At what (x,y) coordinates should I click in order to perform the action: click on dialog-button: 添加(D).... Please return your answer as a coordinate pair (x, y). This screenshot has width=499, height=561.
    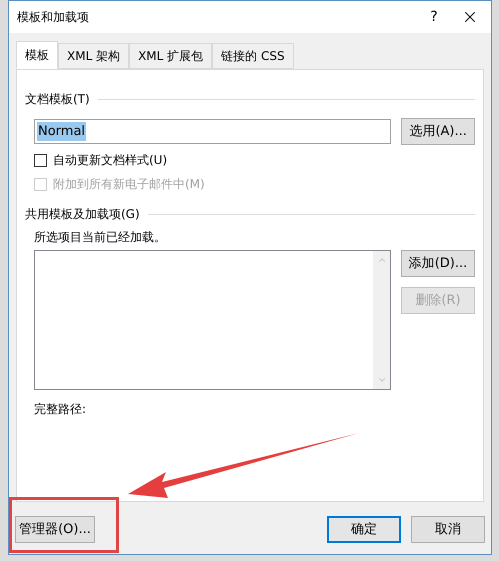
    Looking at the image, I should click on (438, 263).